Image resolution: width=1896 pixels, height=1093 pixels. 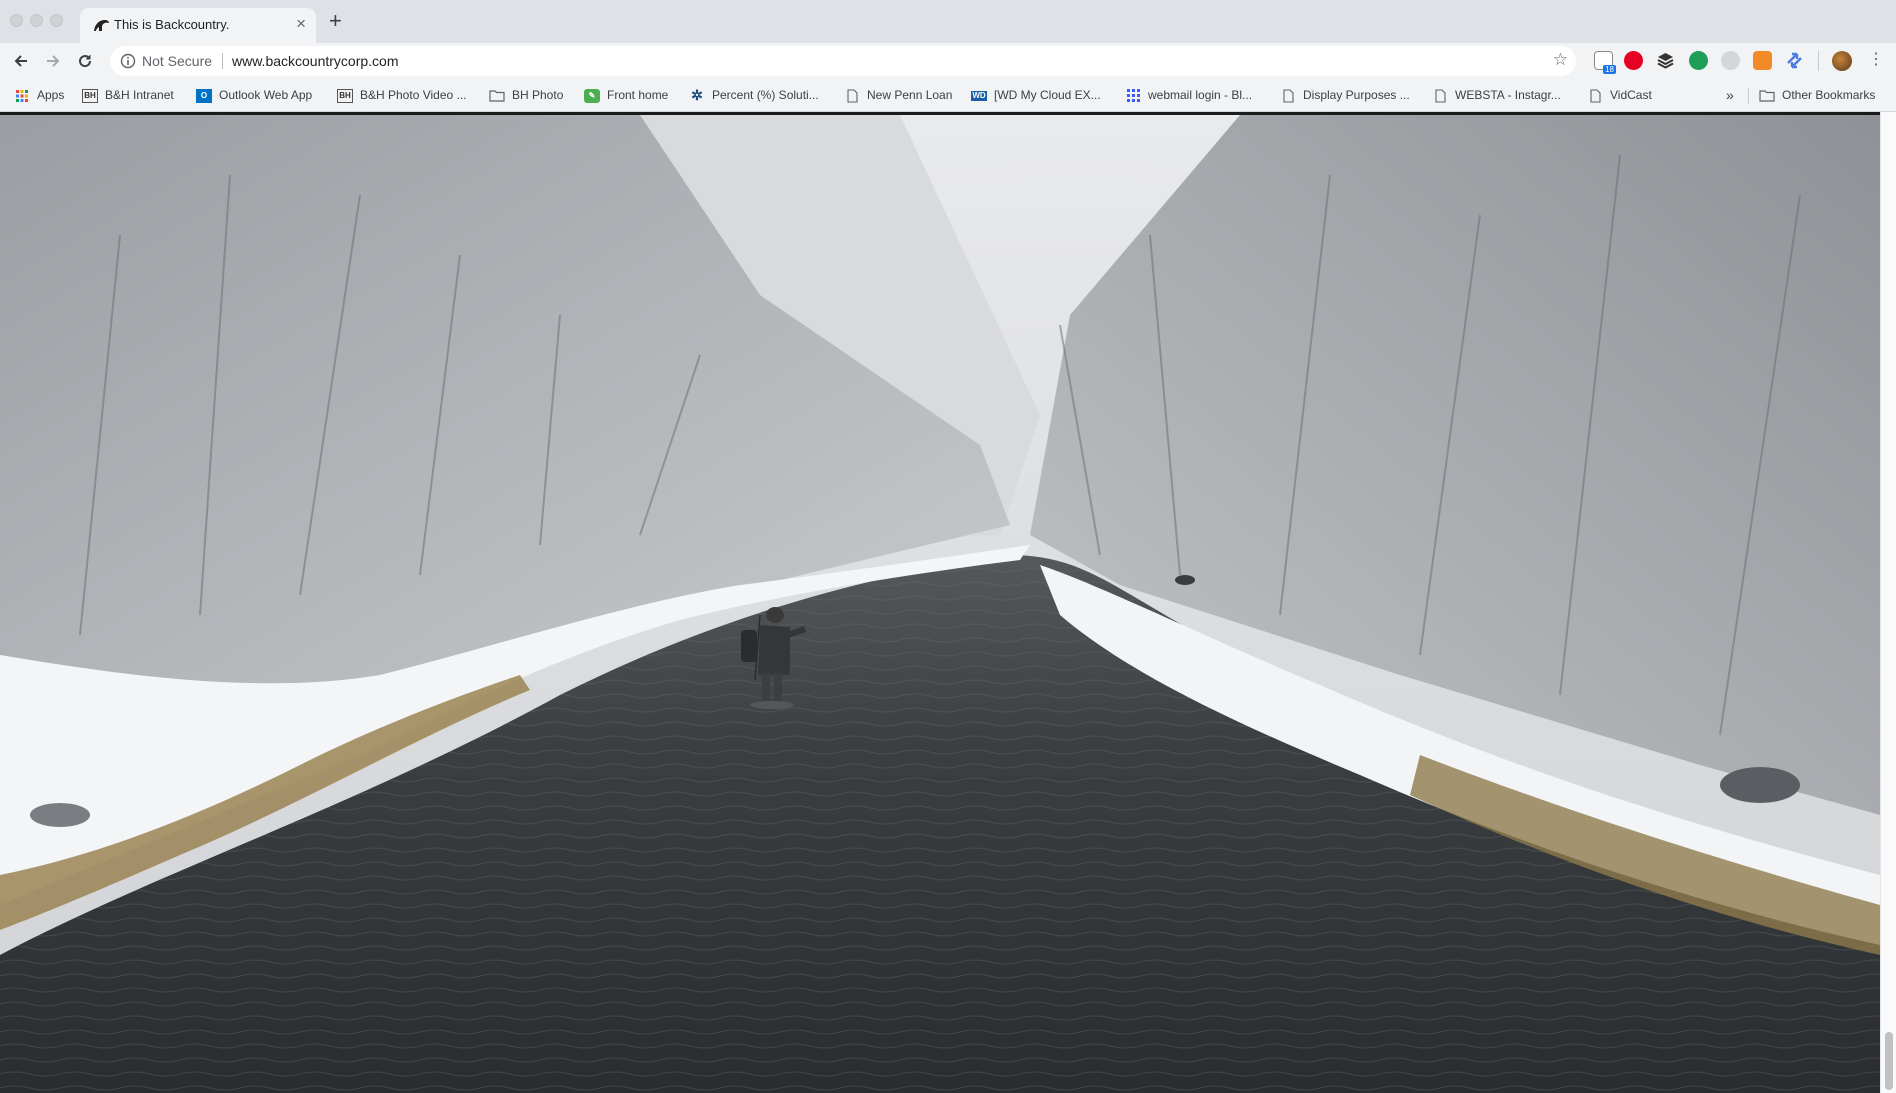 What do you see at coordinates (592, 95) in the screenshot?
I see `evernote-icon: ✎` at bounding box center [592, 95].